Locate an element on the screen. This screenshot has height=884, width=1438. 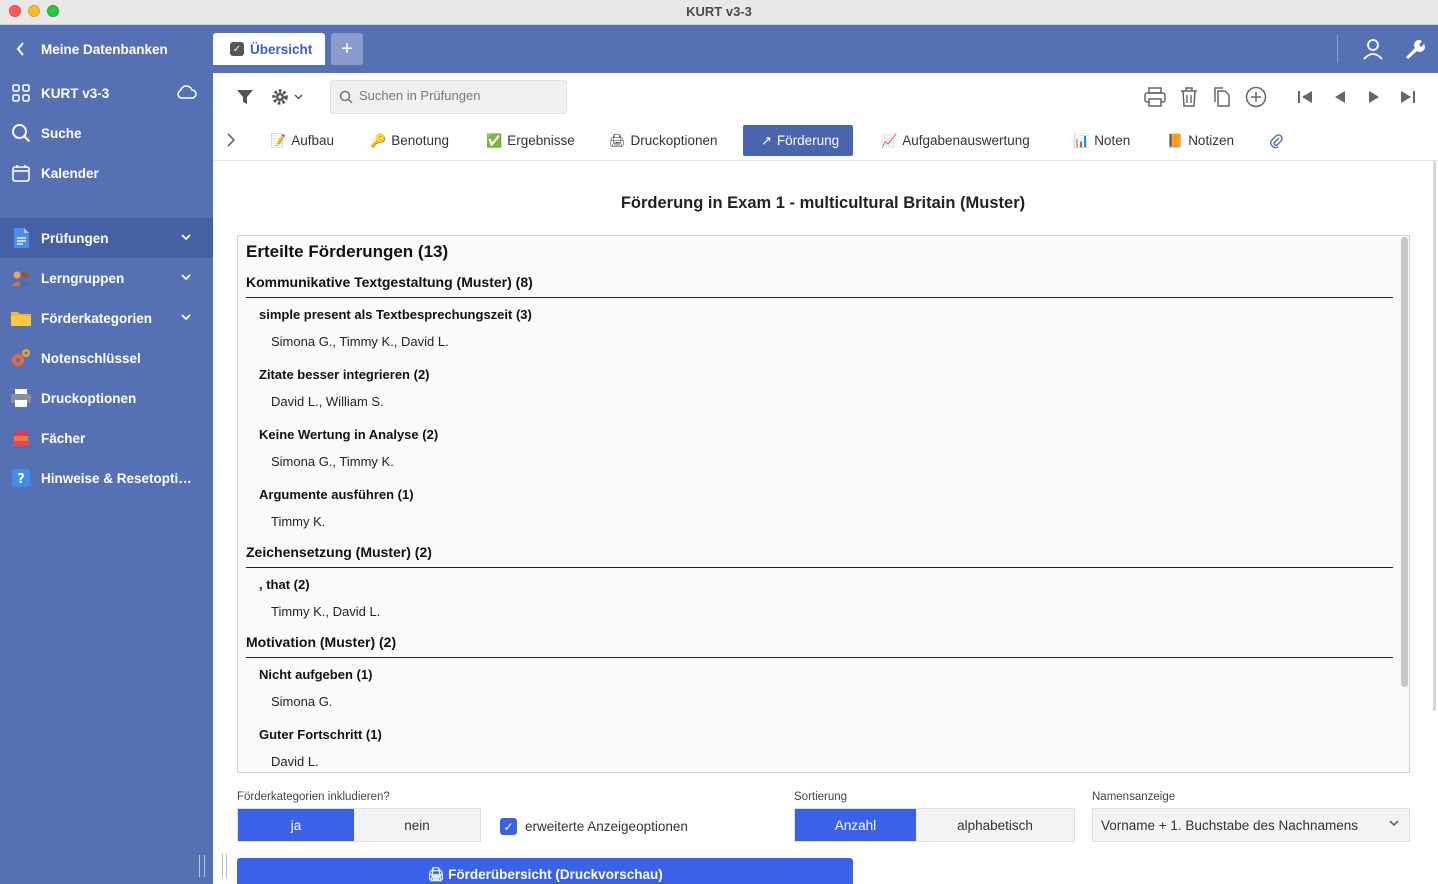
student-names: Simona G., Timmy K., David L. is located at coordinates (360, 341).